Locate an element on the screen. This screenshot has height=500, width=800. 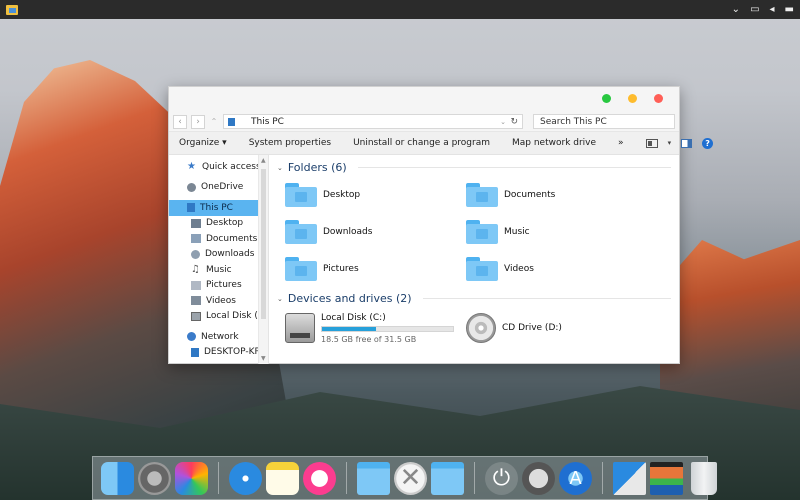
cd-disc-icon is located at coordinates (481, 328).